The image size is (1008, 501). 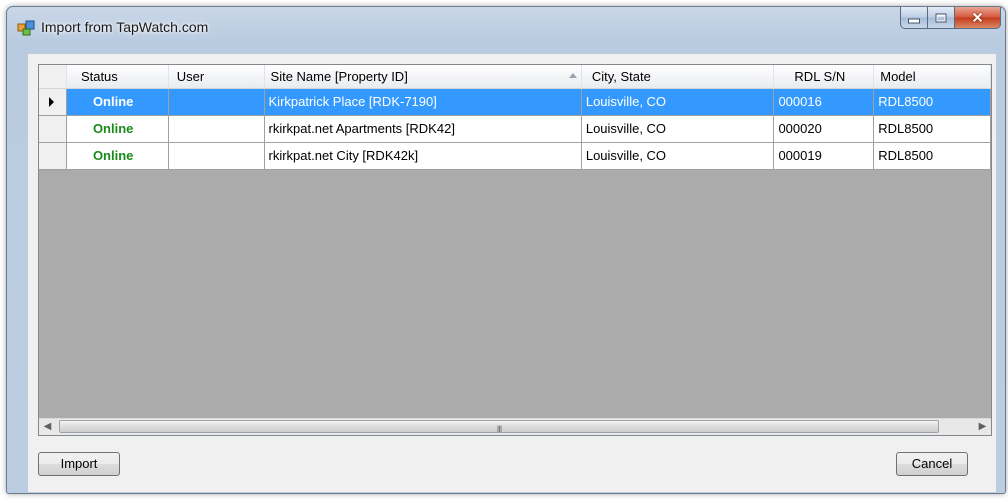 I want to click on column-header-site-name: Site Name [Property ID], so click(x=423, y=76).